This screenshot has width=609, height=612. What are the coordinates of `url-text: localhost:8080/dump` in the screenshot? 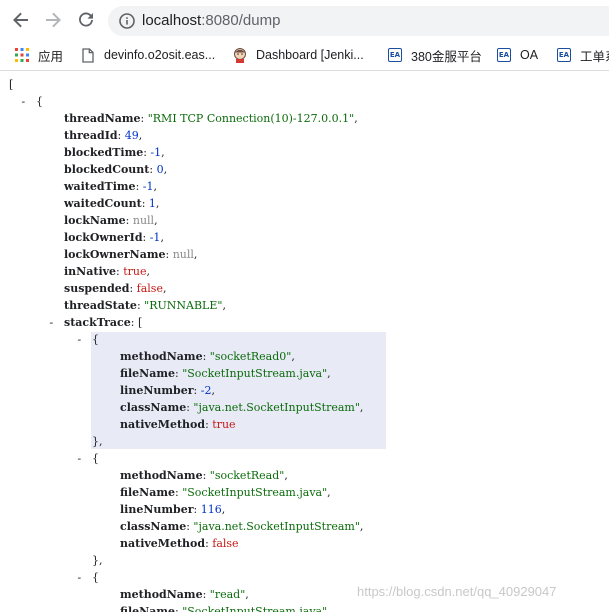 It's located at (211, 20).